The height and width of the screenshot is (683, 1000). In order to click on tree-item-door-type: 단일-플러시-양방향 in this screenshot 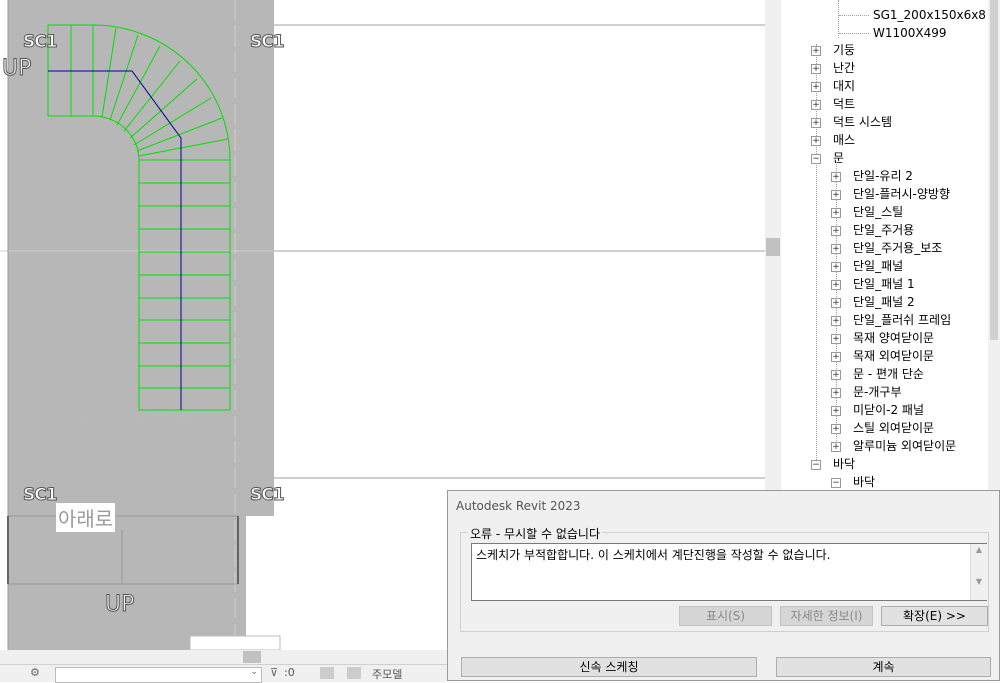, I will do `click(901, 194)`.